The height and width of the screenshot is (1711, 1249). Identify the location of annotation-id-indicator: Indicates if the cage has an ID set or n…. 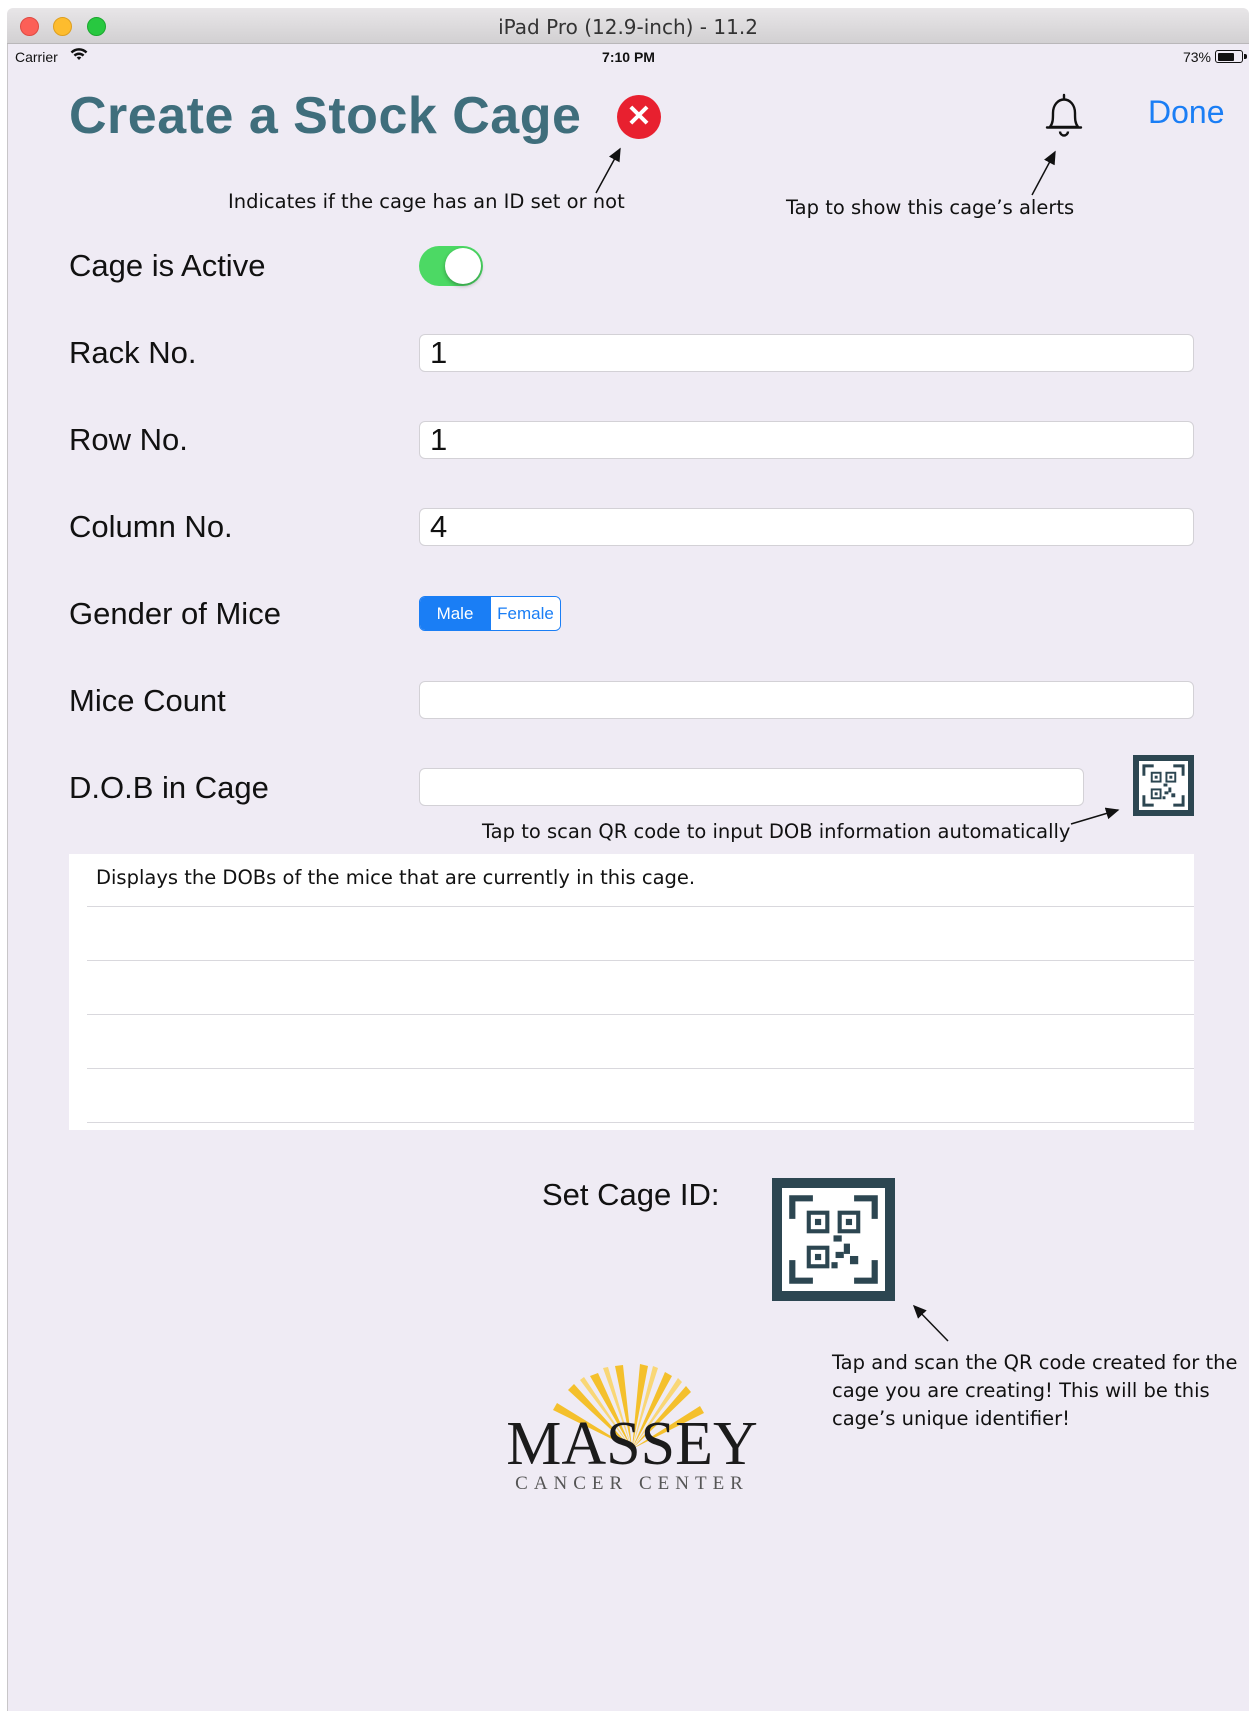
(426, 201).